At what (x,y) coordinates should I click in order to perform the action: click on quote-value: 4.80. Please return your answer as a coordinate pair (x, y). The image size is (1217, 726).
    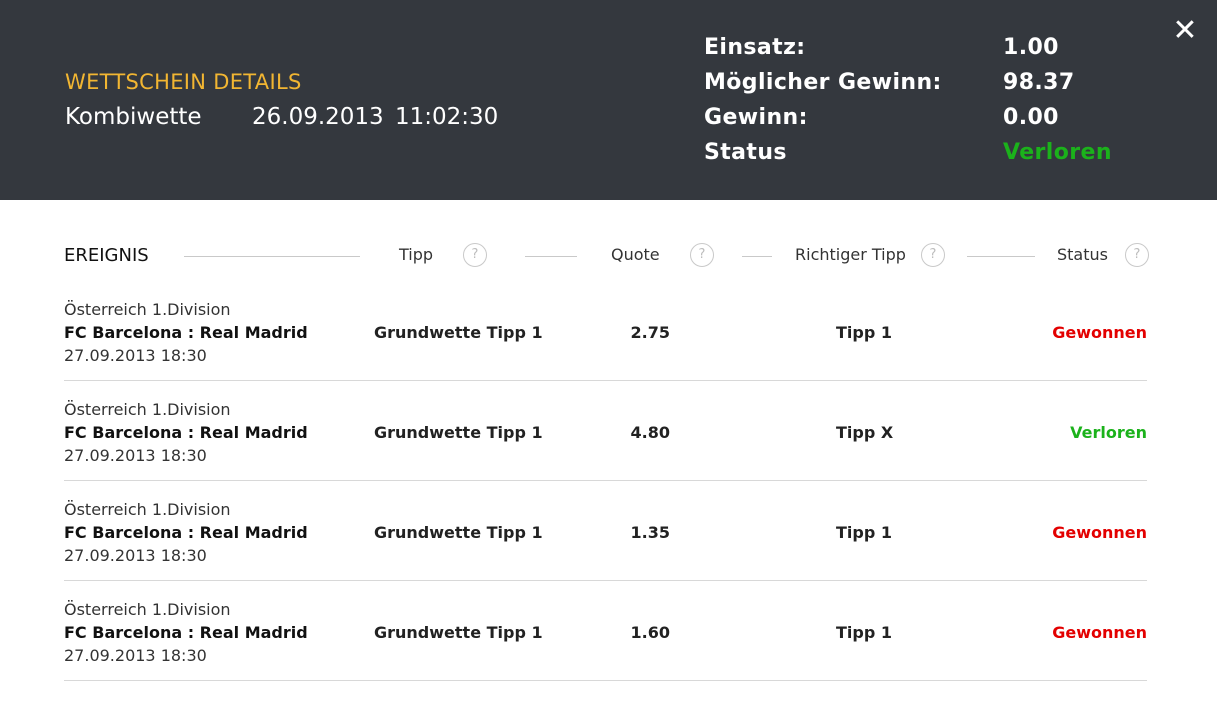
    Looking at the image, I should click on (650, 432).